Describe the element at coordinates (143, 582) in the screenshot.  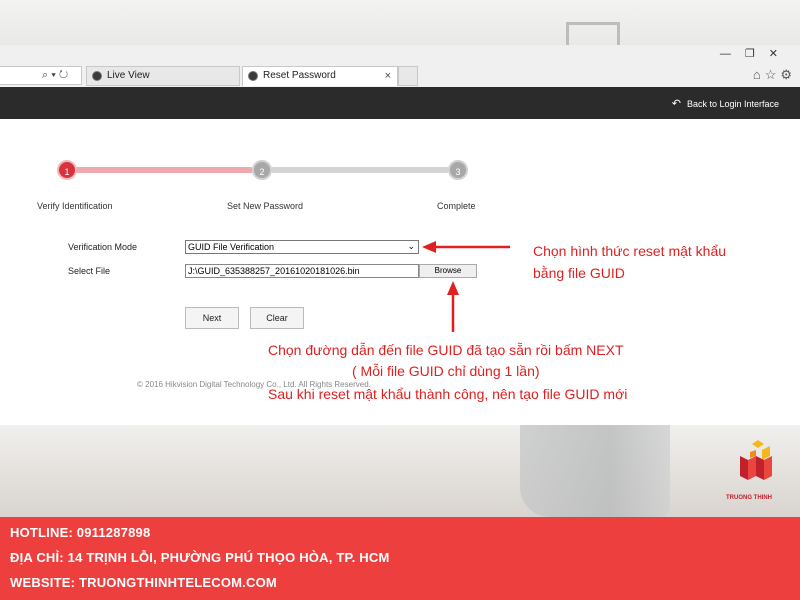
I see `footer-website: WEBSITE: TRUONGTHINHTELECOM.COM` at that location.